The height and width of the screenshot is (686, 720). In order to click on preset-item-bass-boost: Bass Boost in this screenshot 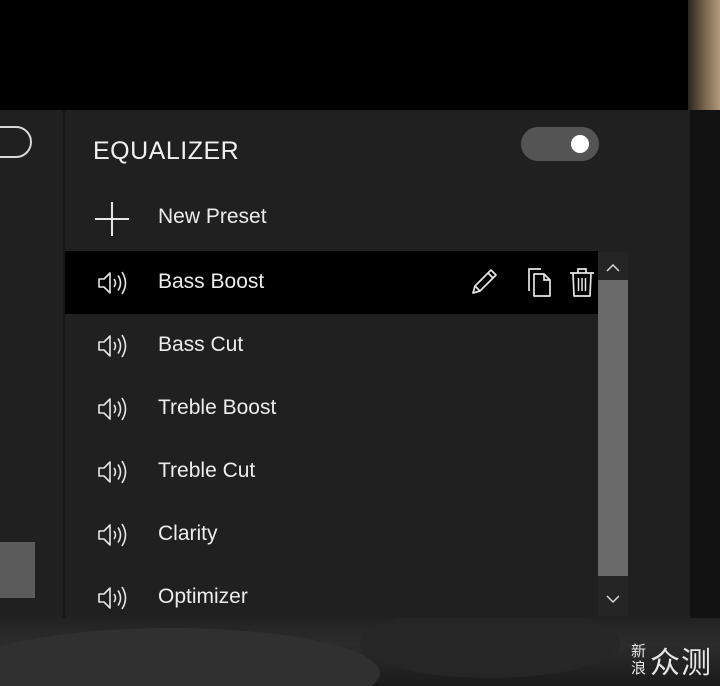, I will do `click(331, 282)`.